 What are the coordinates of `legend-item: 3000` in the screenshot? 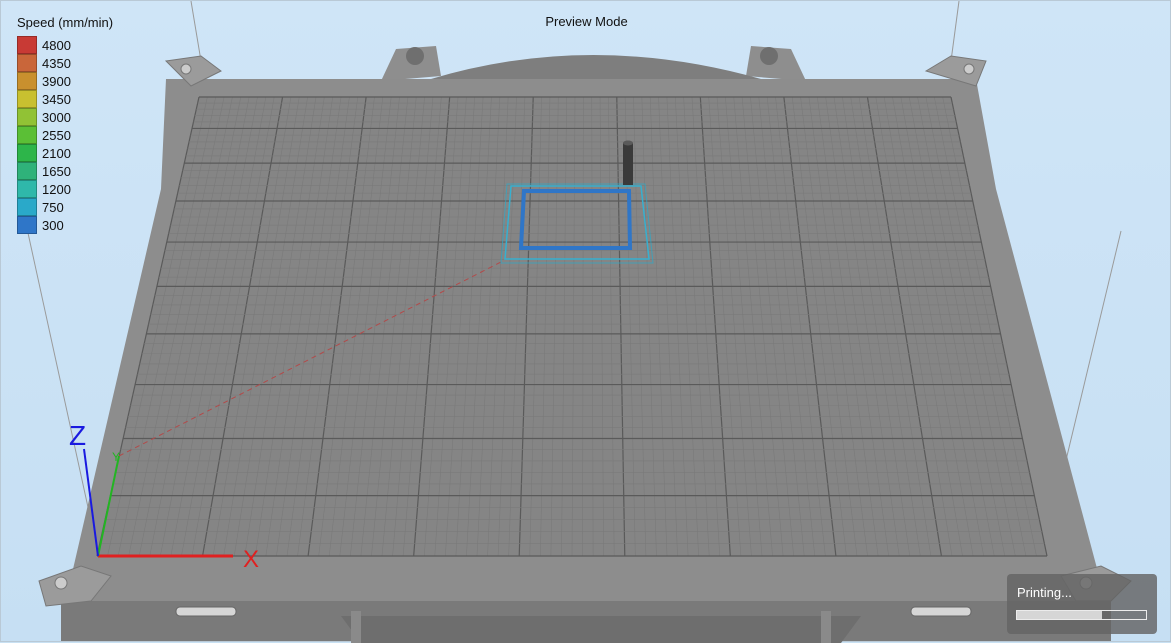 It's located at (65, 117).